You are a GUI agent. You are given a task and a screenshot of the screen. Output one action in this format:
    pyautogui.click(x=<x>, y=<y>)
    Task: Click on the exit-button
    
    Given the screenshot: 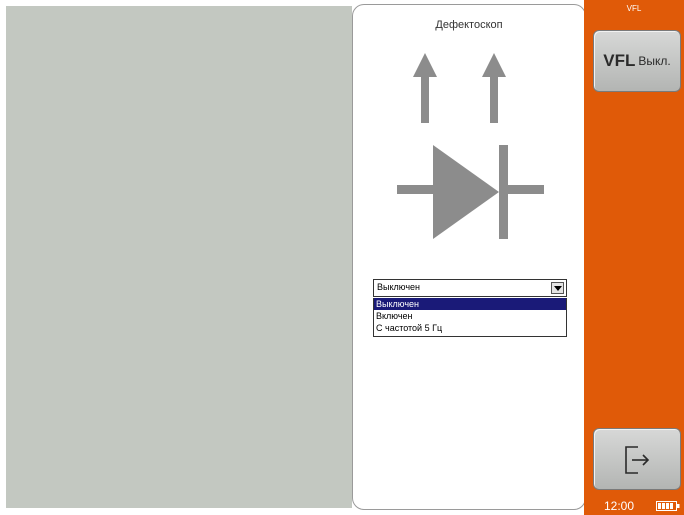 What is the action you would take?
    pyautogui.click(x=637, y=459)
    